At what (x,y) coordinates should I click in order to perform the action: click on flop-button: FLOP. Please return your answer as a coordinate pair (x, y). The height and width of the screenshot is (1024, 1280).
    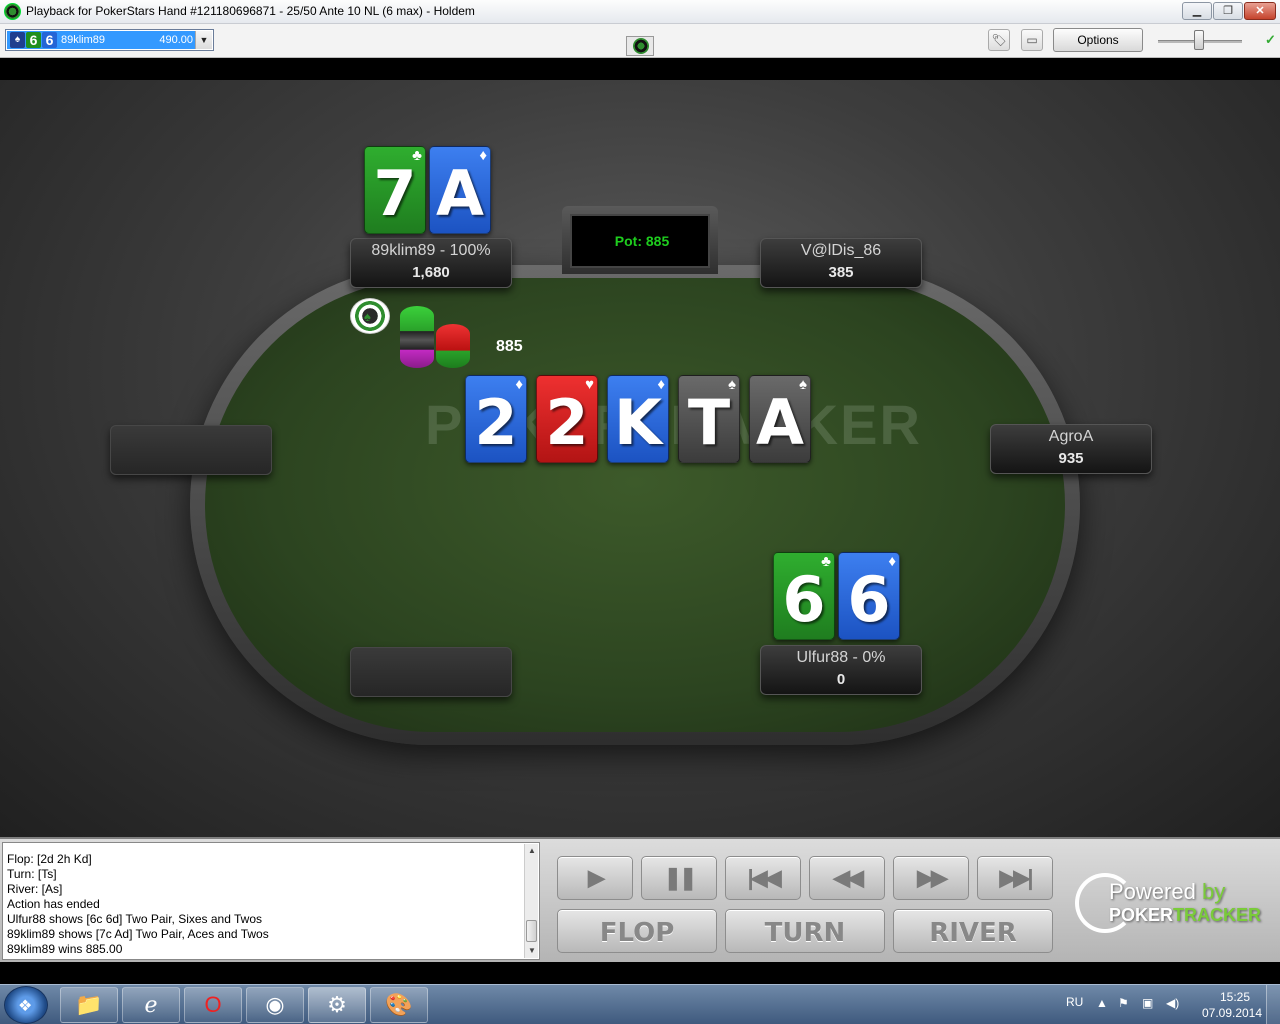
    Looking at the image, I should click on (637, 931).